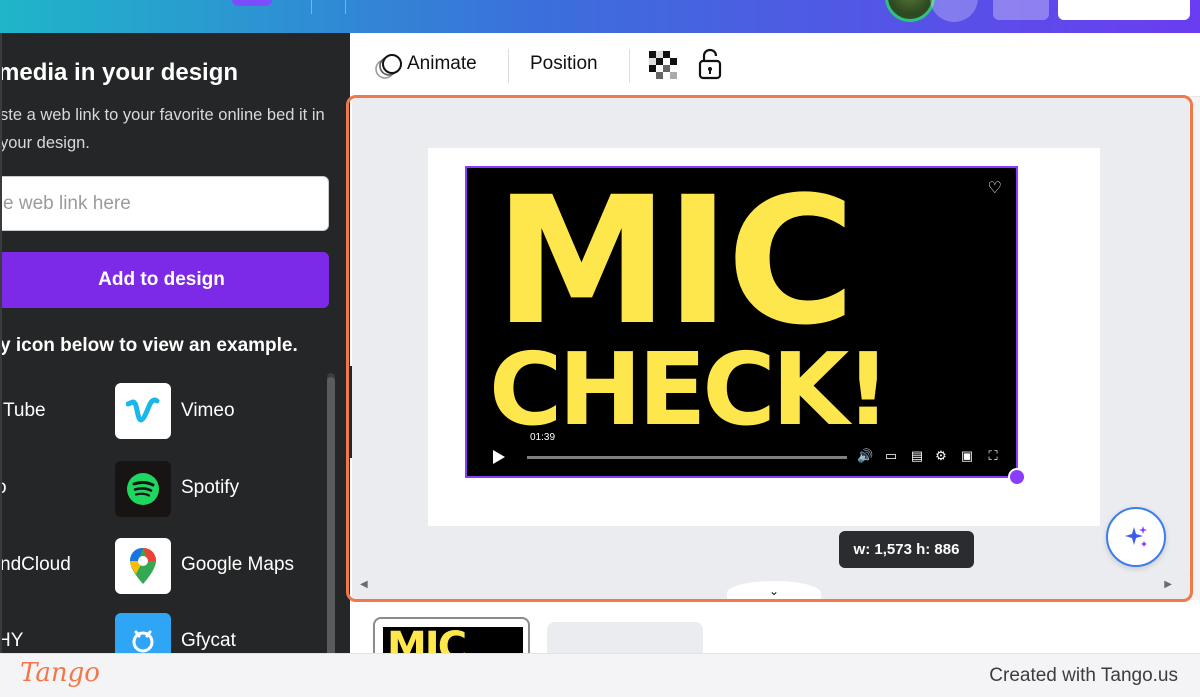  Describe the element at coordinates (143, 566) in the screenshot. I see `google-maps-icon` at that location.